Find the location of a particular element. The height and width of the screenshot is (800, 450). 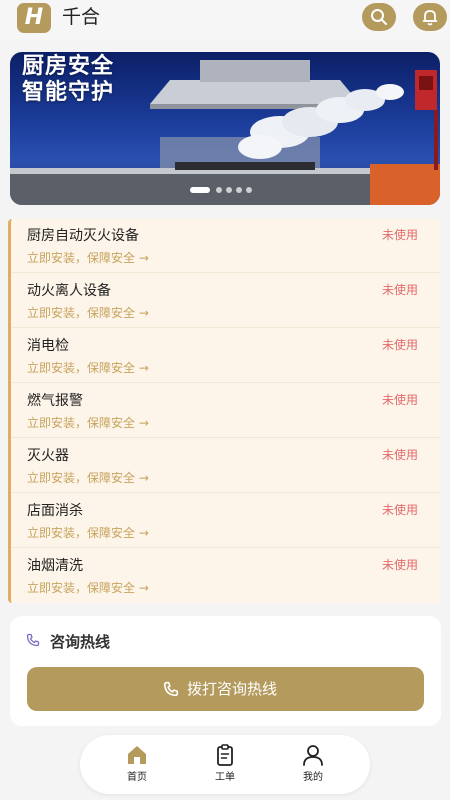

bell-icon is located at coordinates (430, 18).